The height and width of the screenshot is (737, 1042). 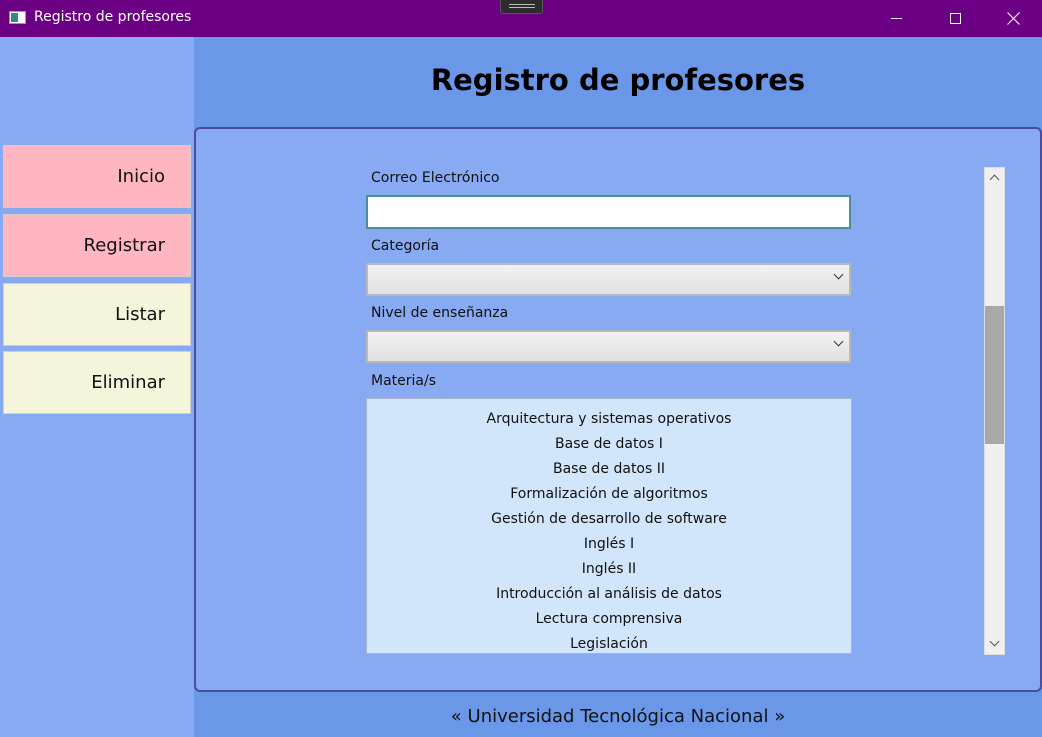 I want to click on email-field, so click(x=608, y=212).